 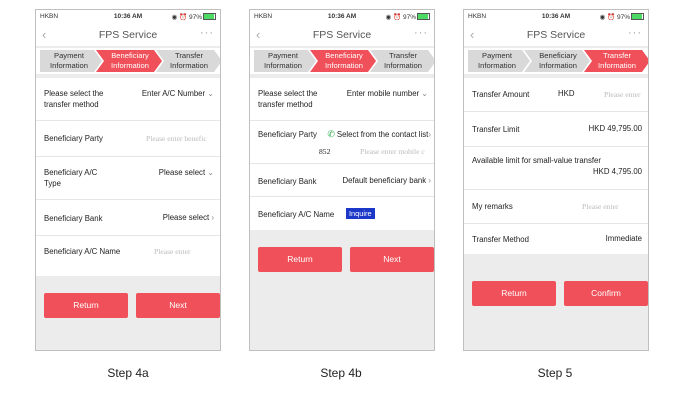 What do you see at coordinates (172, 251) in the screenshot?
I see `account-name-input: Please enter` at bounding box center [172, 251].